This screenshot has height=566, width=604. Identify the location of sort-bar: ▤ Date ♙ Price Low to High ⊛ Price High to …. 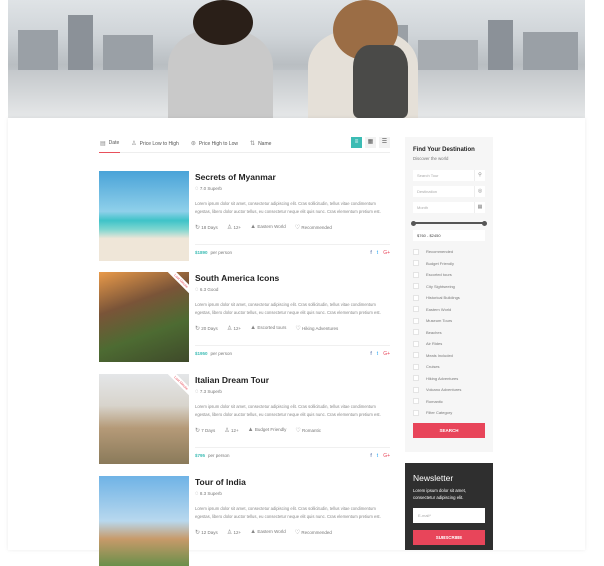
(244, 144).